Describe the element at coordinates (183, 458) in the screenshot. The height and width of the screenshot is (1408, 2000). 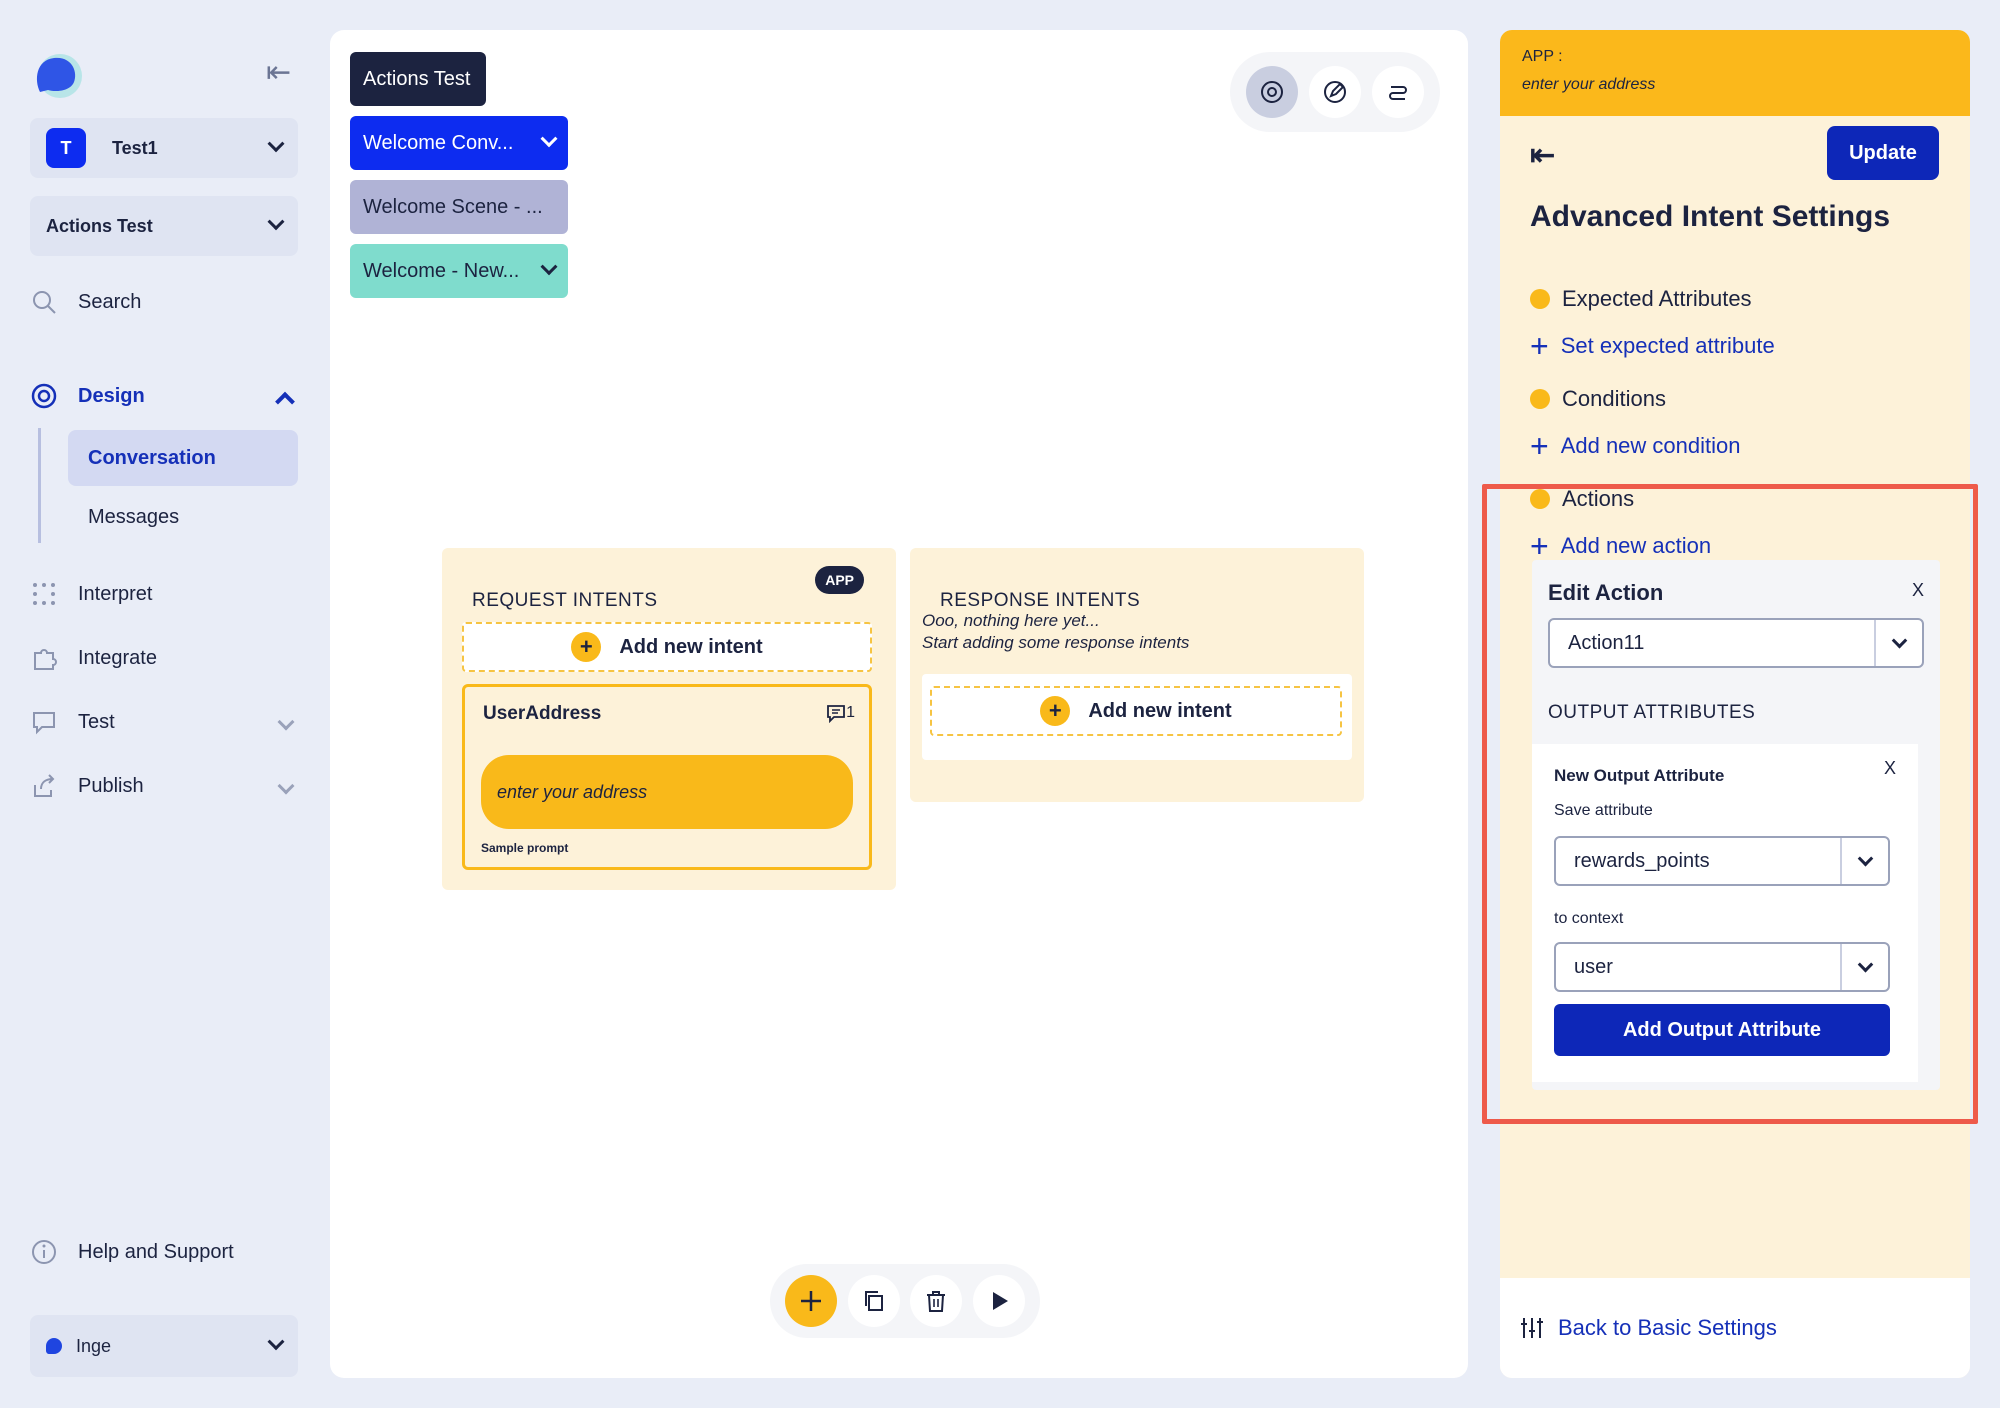
I see `sidebar-item-conversation: Conversation` at that location.